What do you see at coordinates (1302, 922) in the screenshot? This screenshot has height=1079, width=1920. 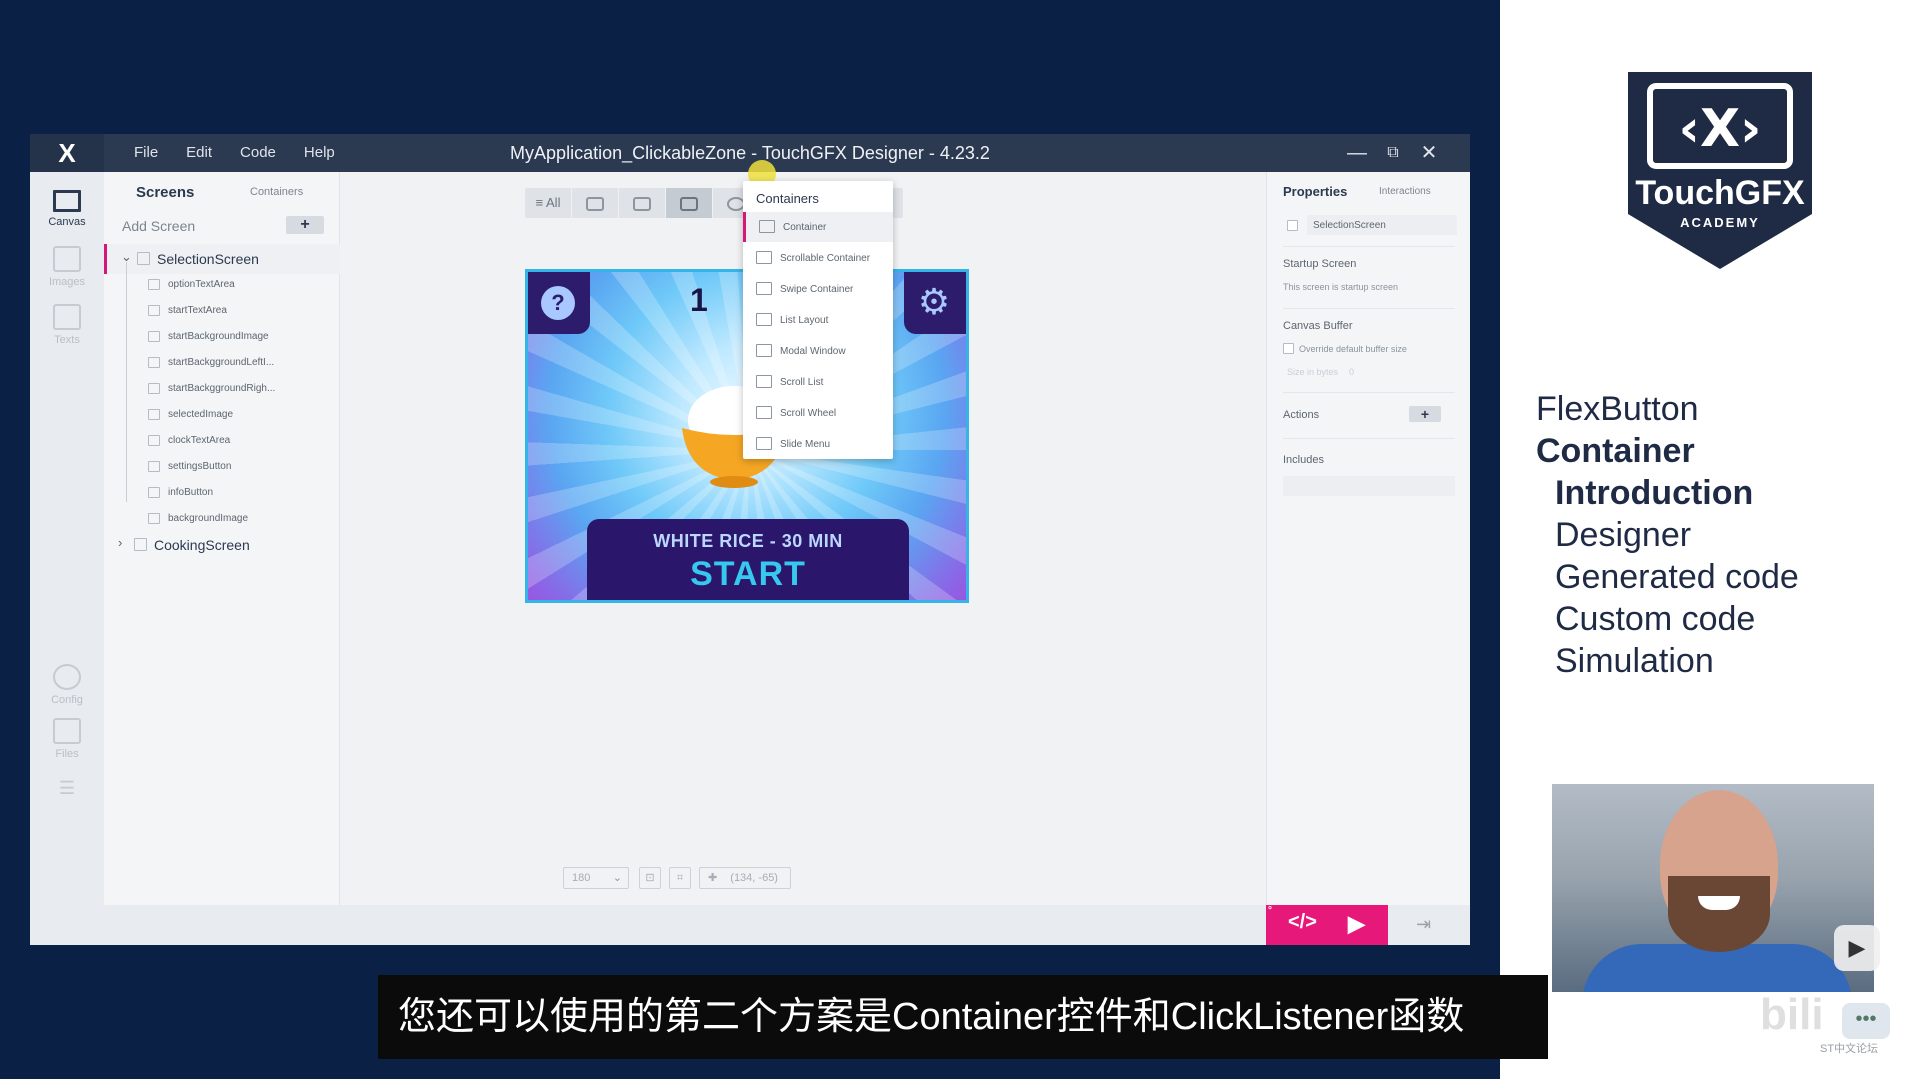 I see `generate-code-button: </>` at bounding box center [1302, 922].